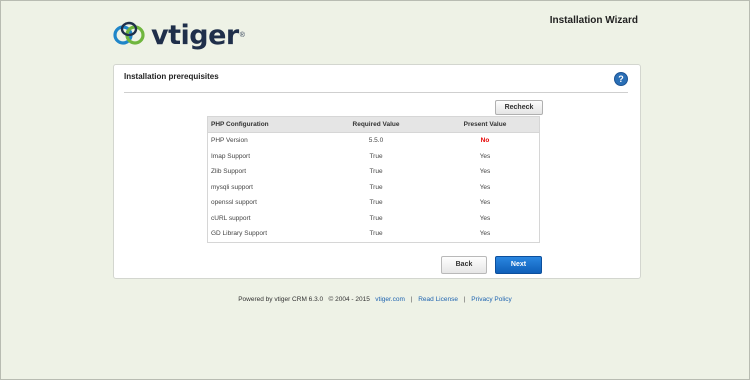 The width and height of the screenshot is (750, 380). Describe the element at coordinates (349, 299) in the screenshot. I see `copyright-text: © 2004 - 2015` at that location.